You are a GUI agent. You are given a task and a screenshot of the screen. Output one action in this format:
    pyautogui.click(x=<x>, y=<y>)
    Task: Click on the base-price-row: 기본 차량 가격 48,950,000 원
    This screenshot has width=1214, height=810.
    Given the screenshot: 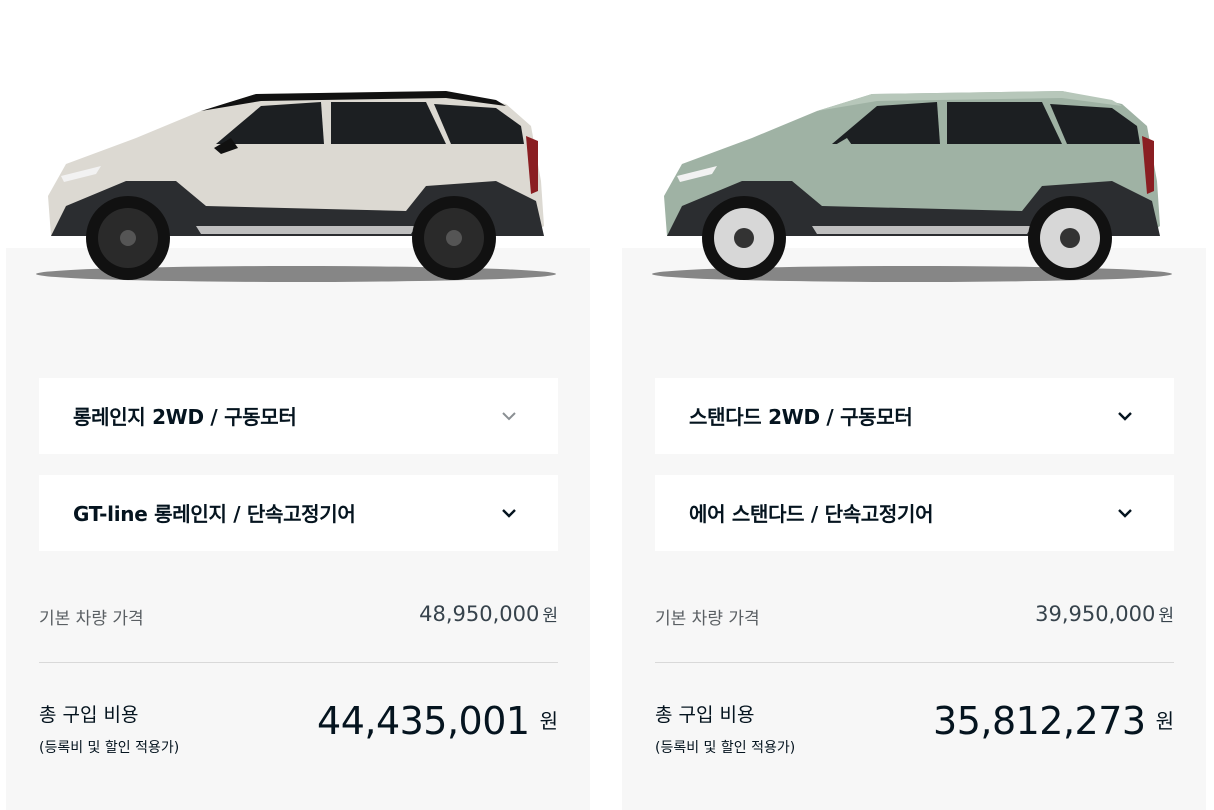 What is the action you would take?
    pyautogui.click(x=298, y=616)
    